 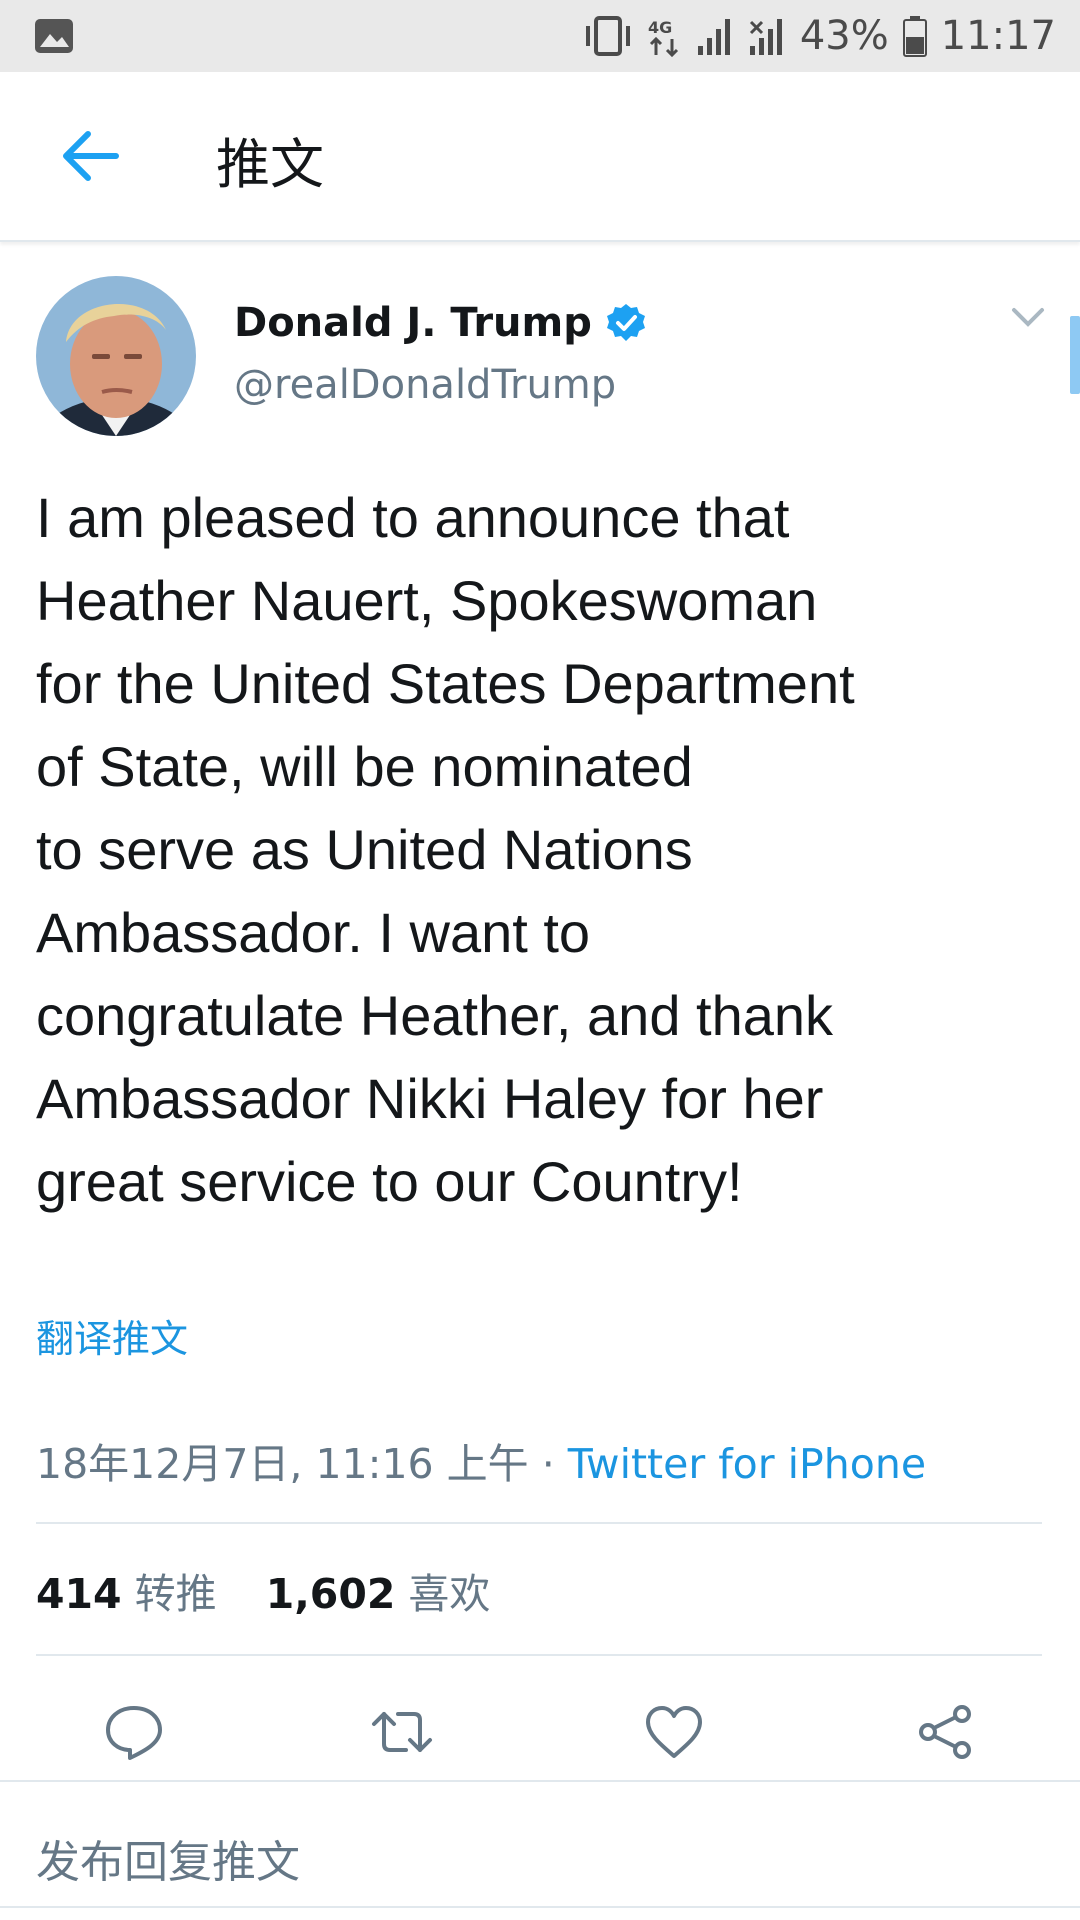 I want to click on share-icon, so click(x=945, y=1732).